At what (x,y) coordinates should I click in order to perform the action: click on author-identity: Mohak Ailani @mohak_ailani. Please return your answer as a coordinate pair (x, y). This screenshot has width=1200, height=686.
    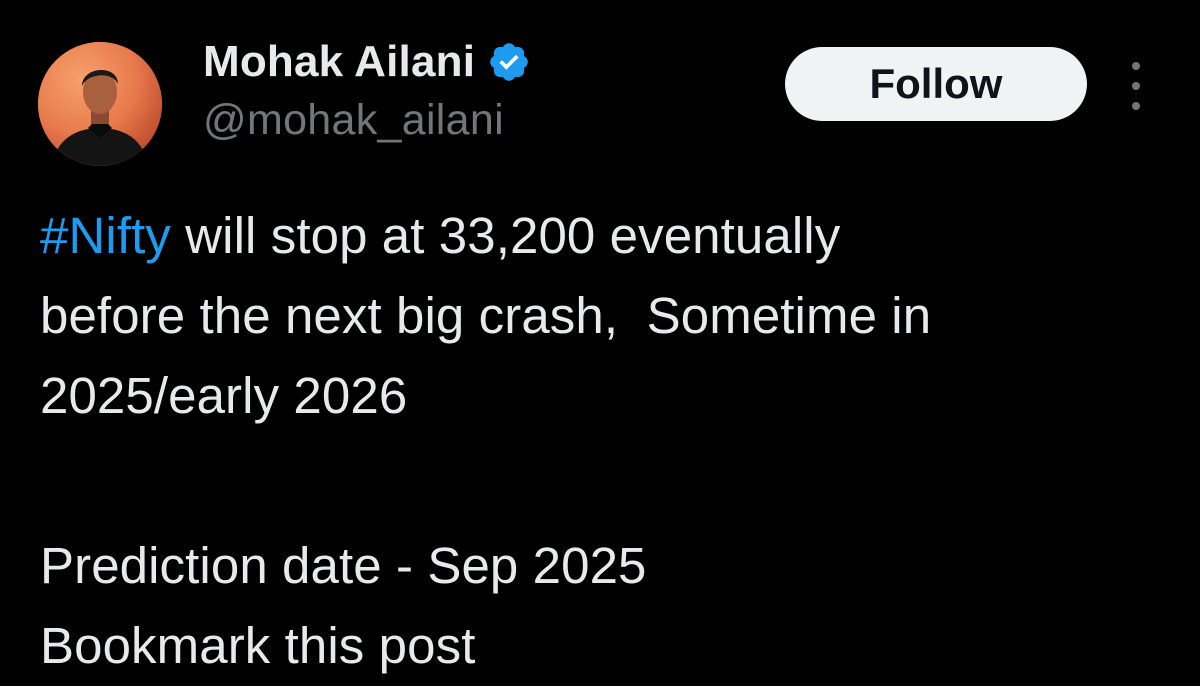
    Looking at the image, I should click on (367, 89).